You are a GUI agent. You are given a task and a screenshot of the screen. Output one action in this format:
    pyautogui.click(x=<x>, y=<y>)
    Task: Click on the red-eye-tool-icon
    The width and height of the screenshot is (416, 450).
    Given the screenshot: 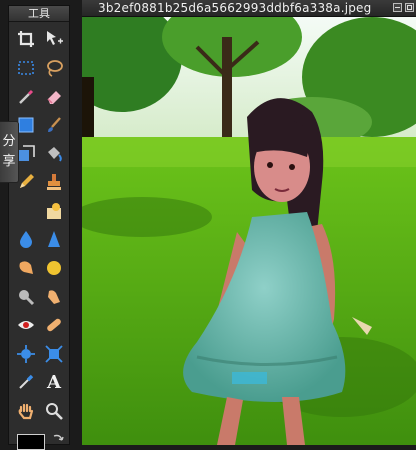 What is the action you would take?
    pyautogui.click(x=26, y=325)
    